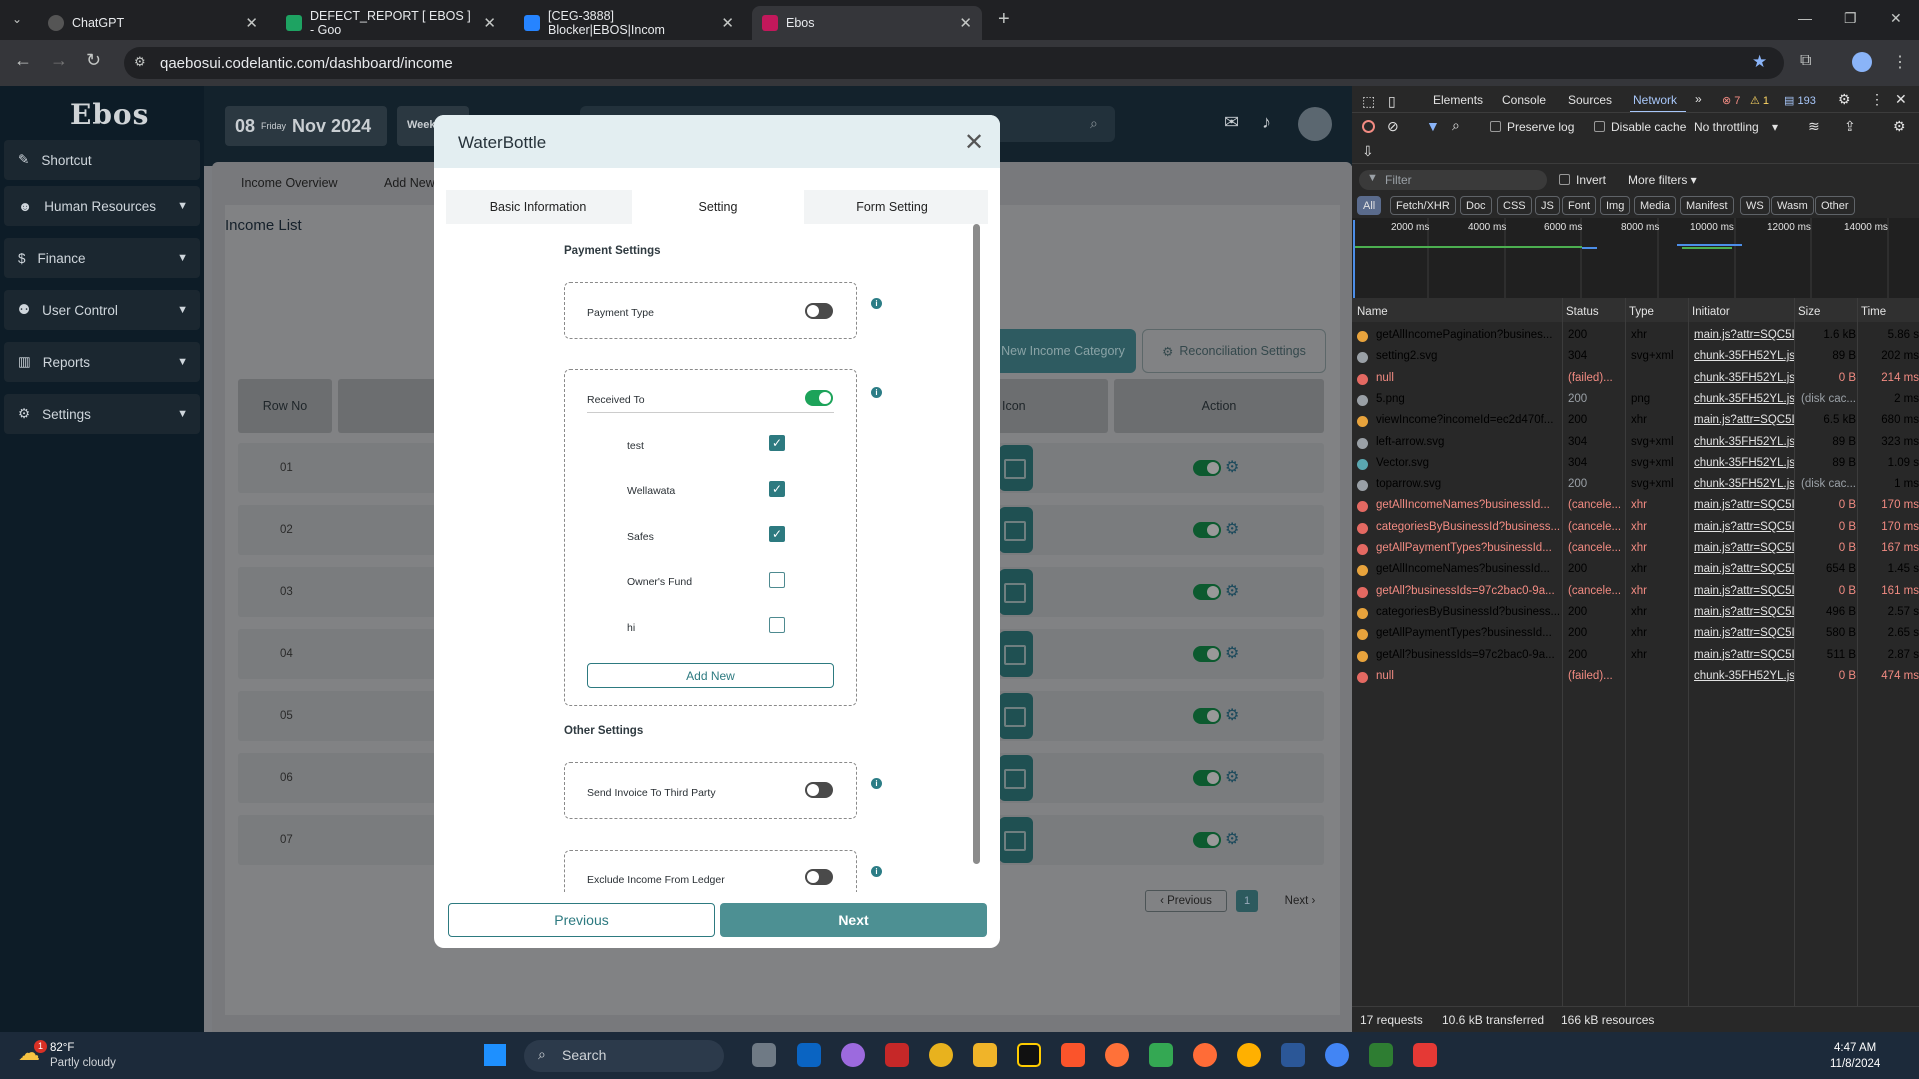  Describe the element at coordinates (1759, 100) in the screenshot. I see `warning-count: ⚠ 1` at that location.